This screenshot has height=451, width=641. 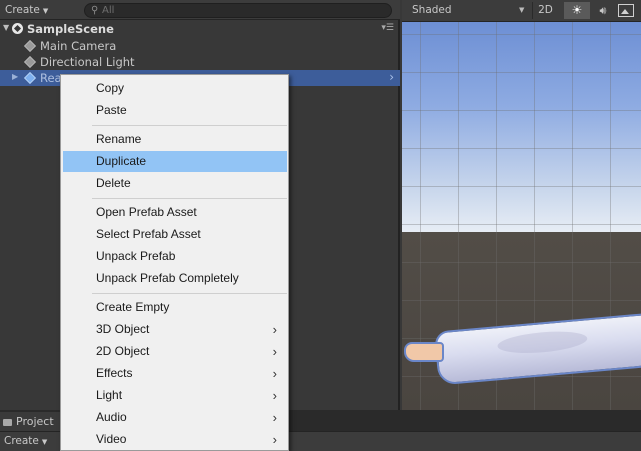 What do you see at coordinates (537, 349) in the screenshot?
I see `character-sleeve` at bounding box center [537, 349].